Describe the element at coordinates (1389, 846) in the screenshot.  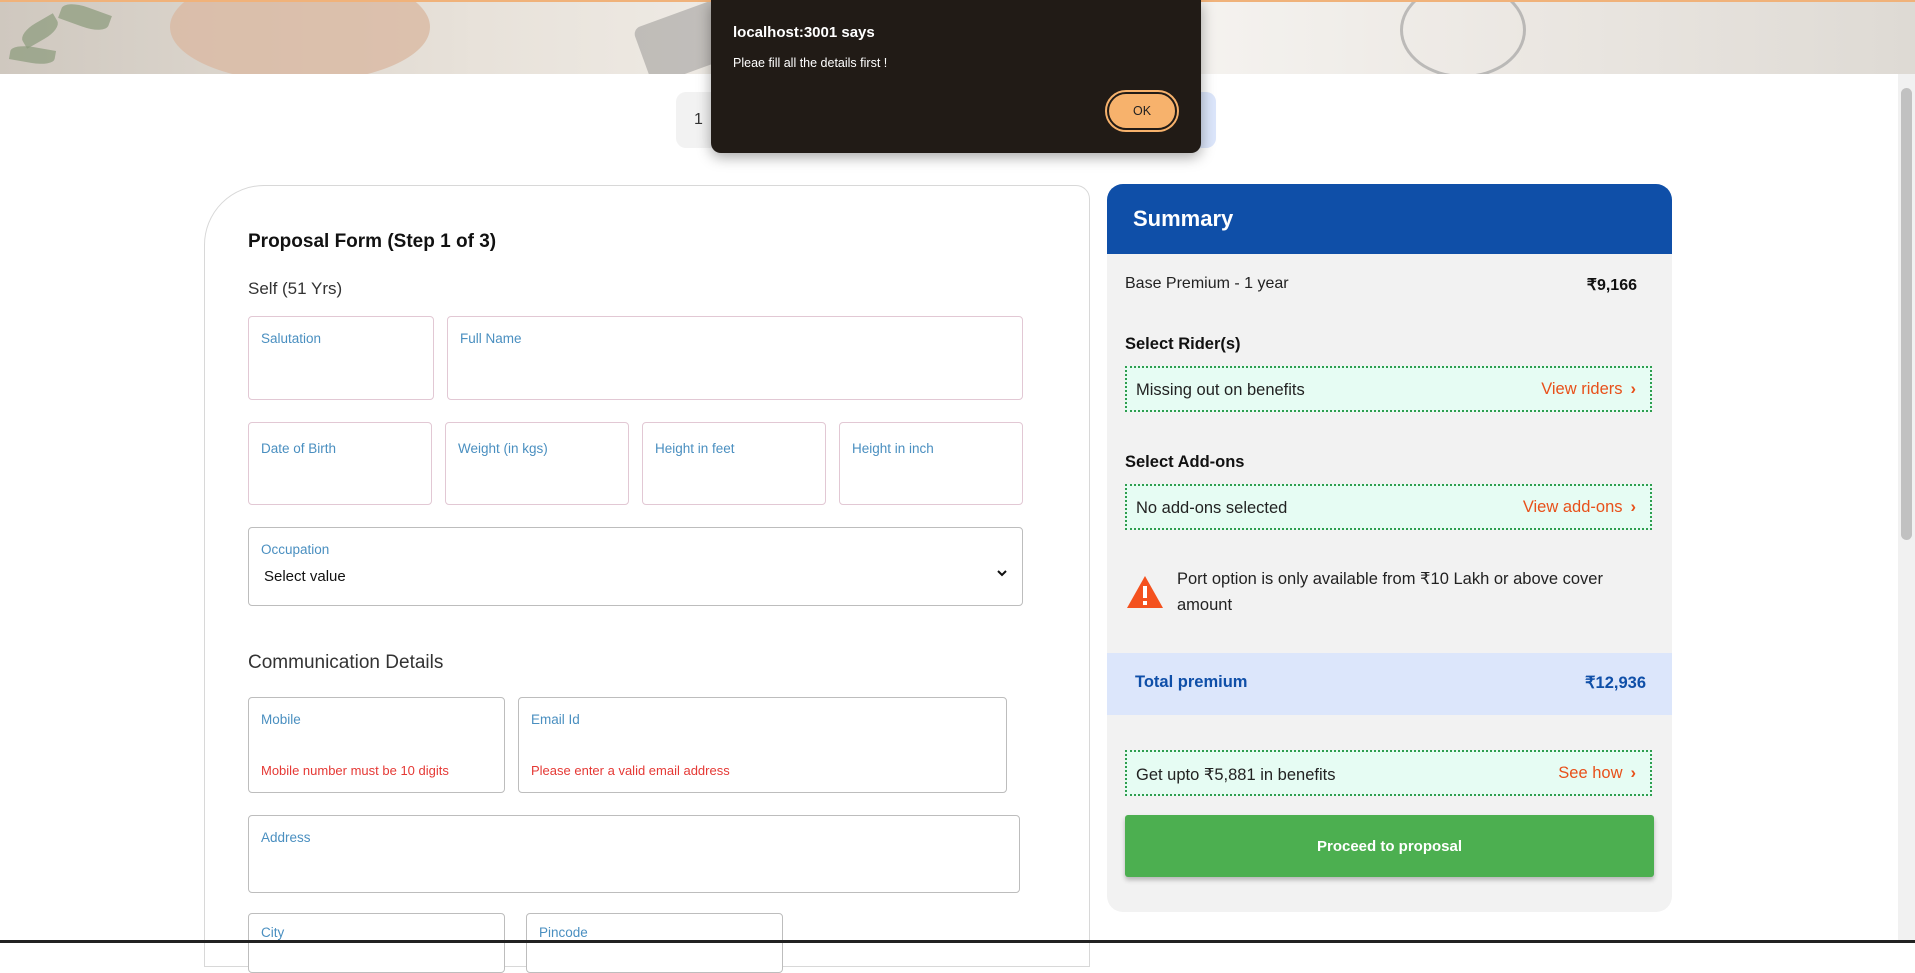
I see `proceed-to-proposal-button: Proceed to proposal` at that location.